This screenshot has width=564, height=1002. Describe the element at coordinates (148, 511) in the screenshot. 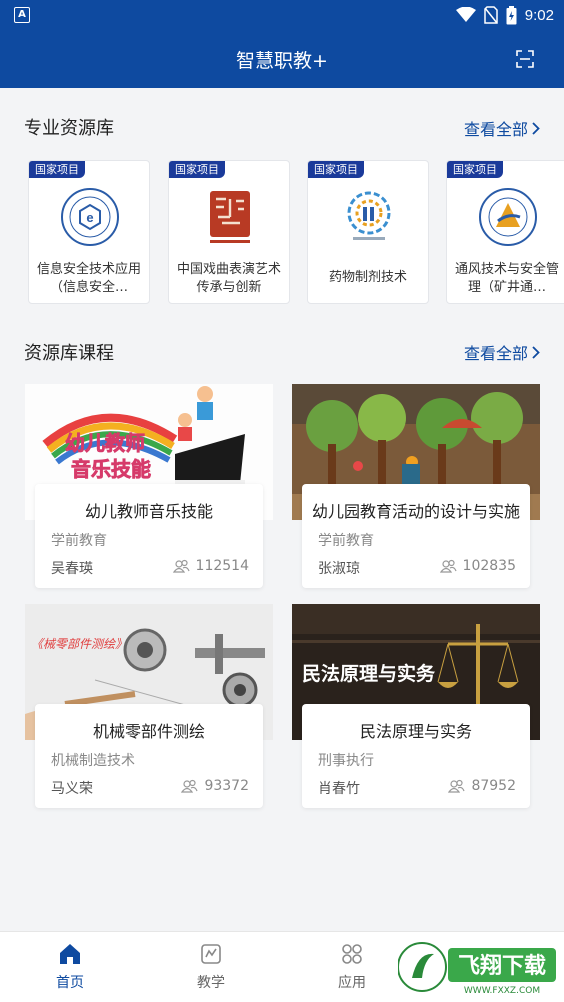

I see `course-title: 幼儿教师音乐技能` at that location.